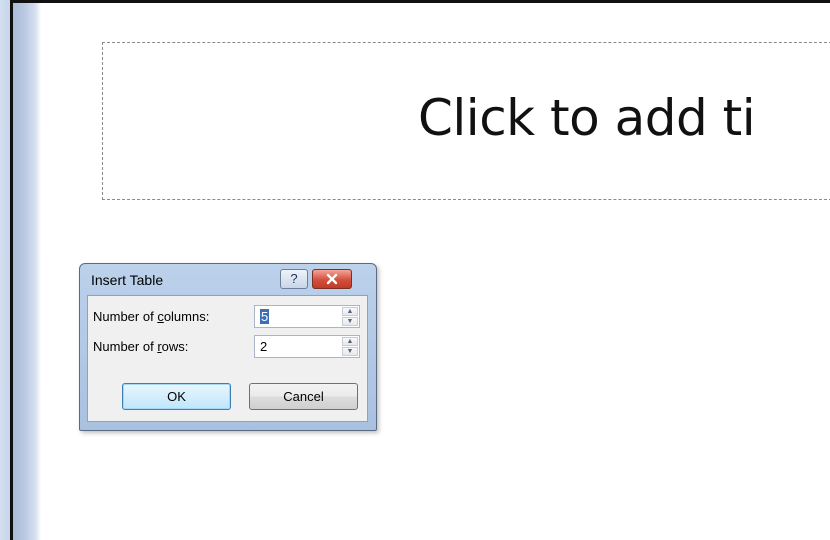  I want to click on rows-label: Number of rows:, so click(141, 346).